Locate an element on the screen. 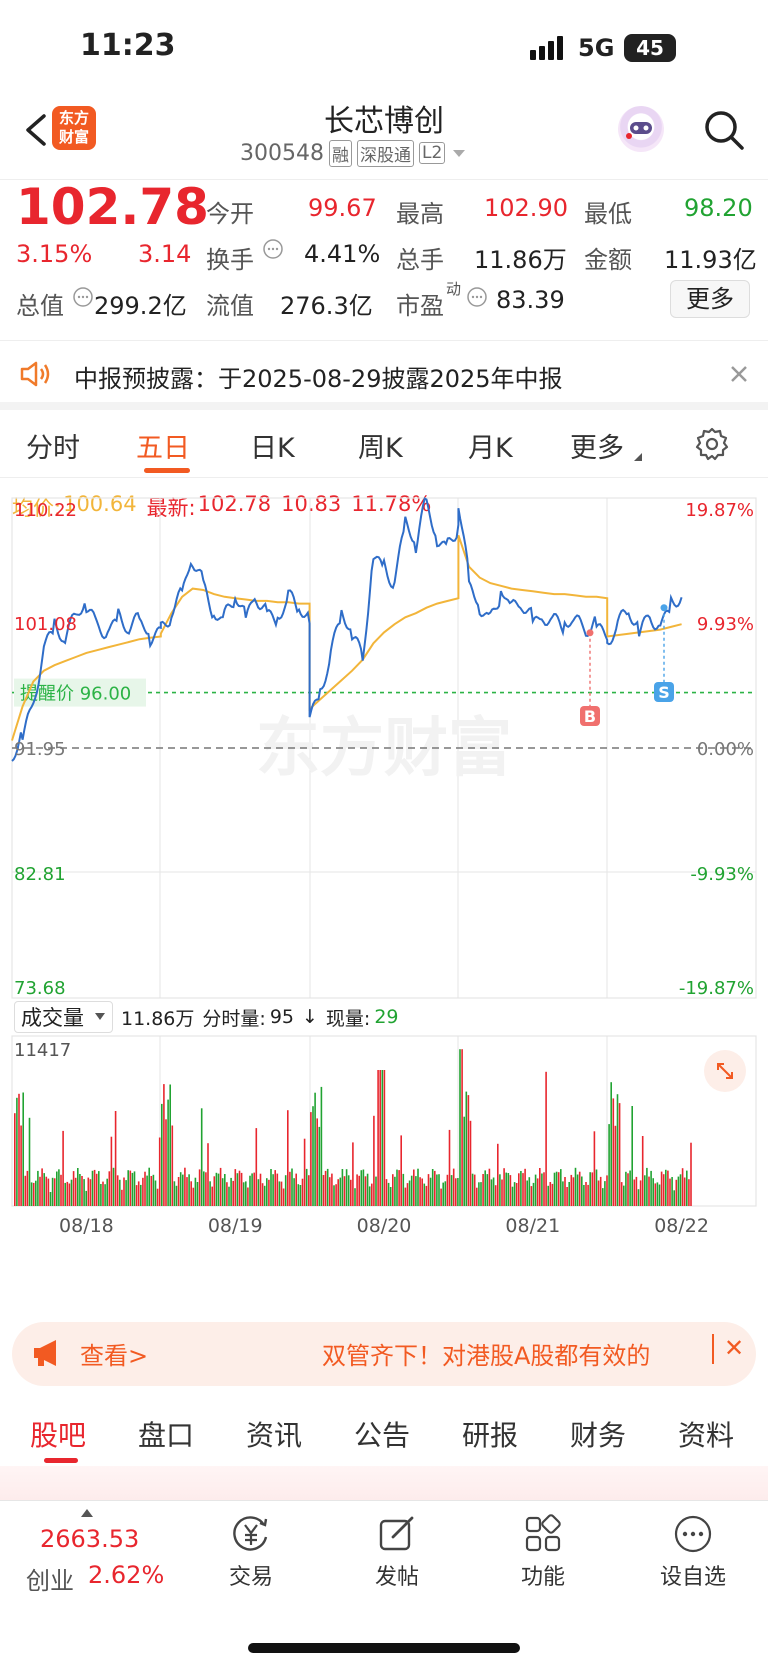 This screenshot has height=1663, width=768. tab-news: 资讯 is located at coordinates (274, 1434).